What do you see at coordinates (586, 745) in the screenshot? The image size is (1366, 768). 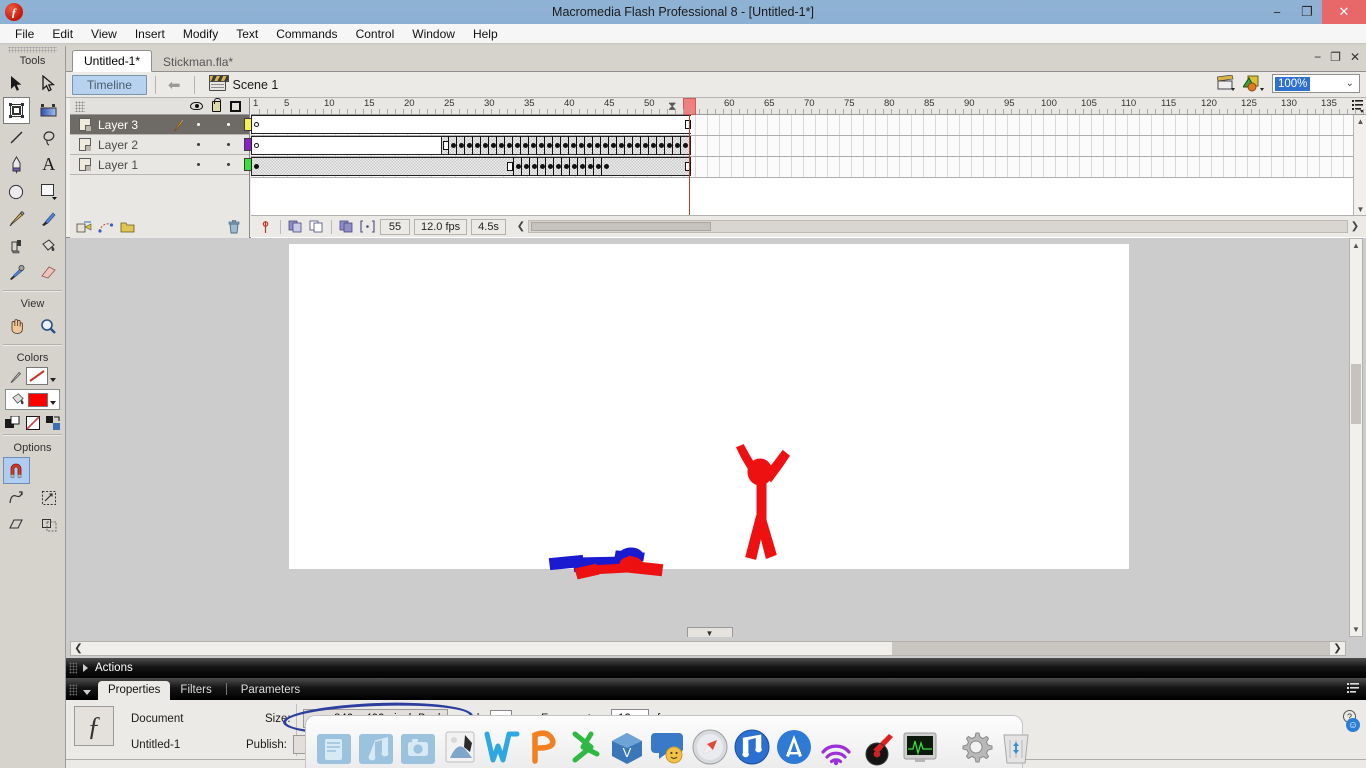 I see `excel-icon` at bounding box center [586, 745].